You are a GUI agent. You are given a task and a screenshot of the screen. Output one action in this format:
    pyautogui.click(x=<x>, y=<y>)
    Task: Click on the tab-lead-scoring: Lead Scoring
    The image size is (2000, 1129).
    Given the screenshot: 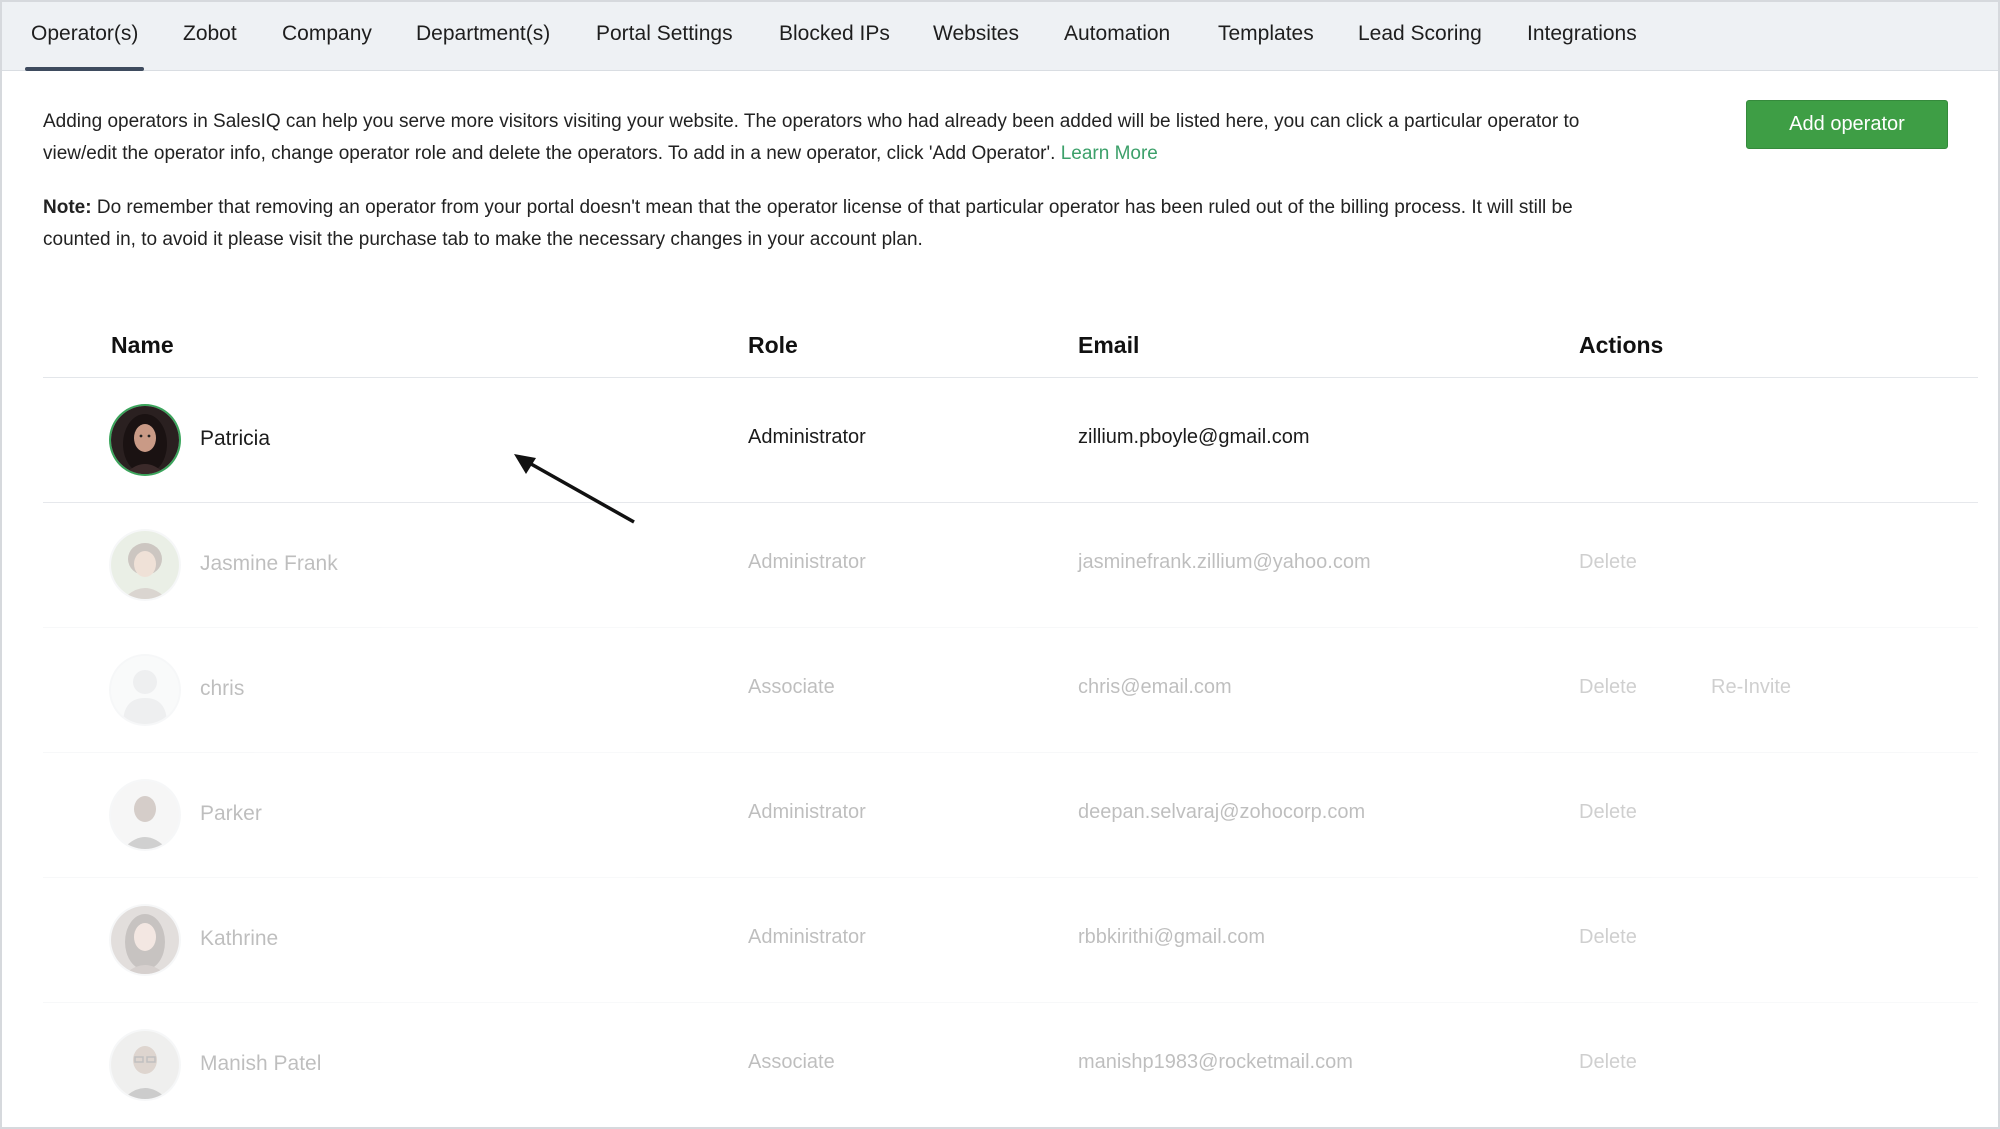 What is the action you would take?
    pyautogui.click(x=1420, y=36)
    